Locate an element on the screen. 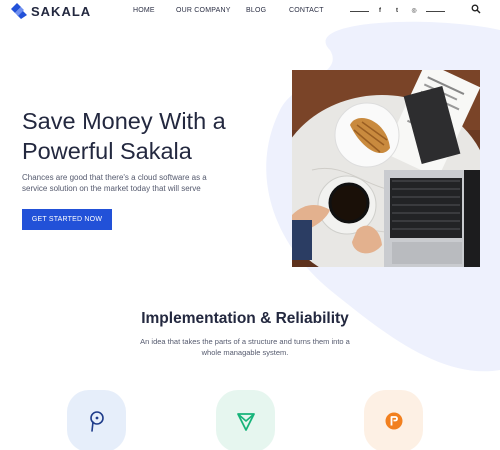 This screenshot has height=450, width=500. brand-logo: SAKALA is located at coordinates (50, 11).